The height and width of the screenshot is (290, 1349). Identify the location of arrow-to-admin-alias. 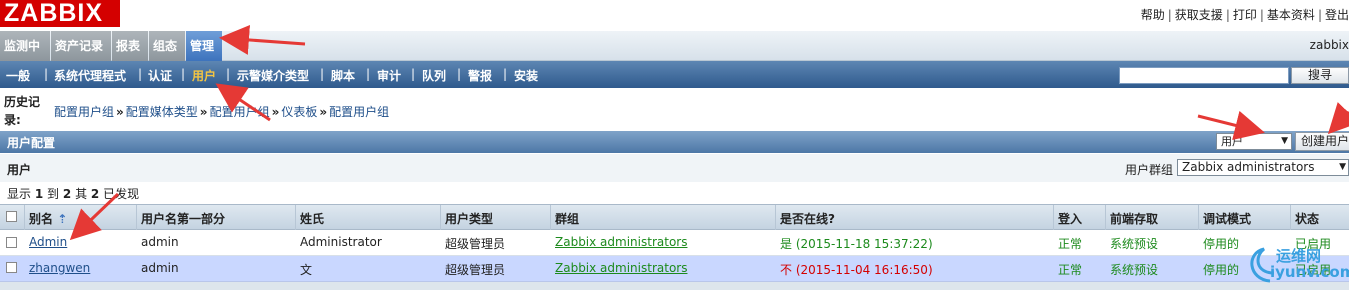
(94, 216).